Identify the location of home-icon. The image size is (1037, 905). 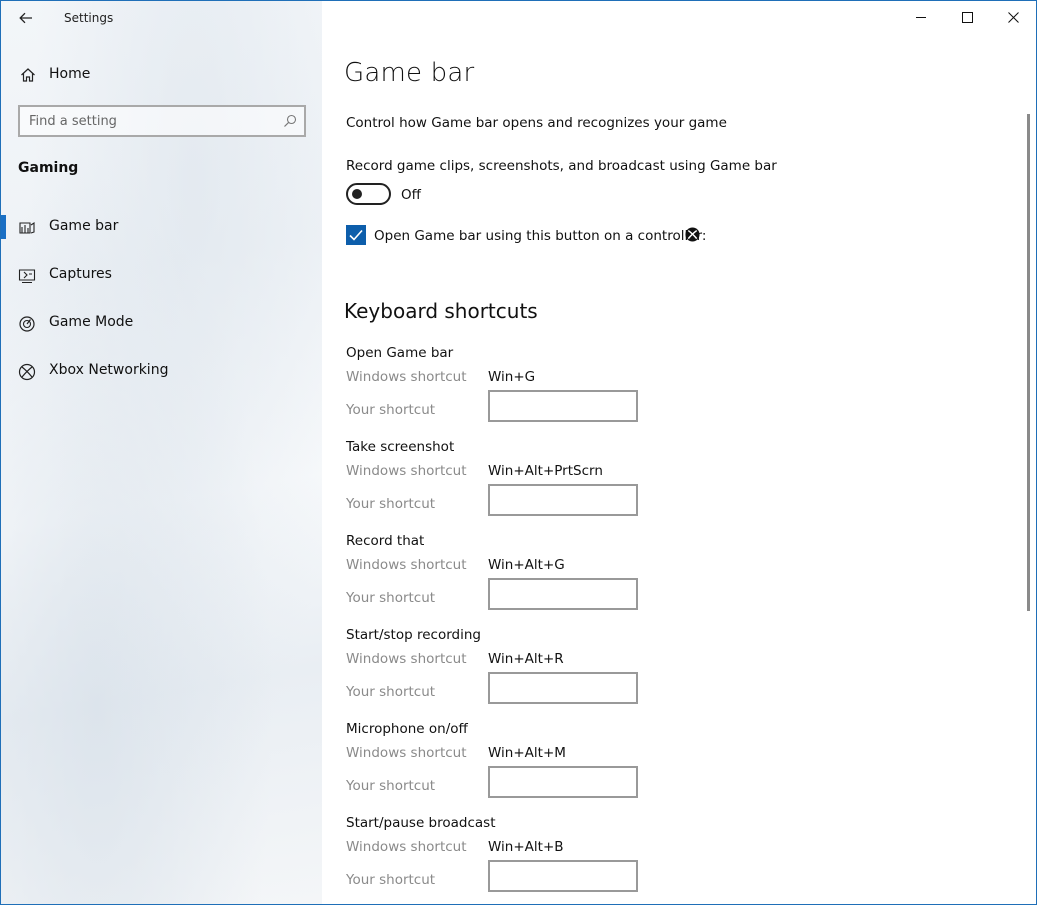
(28, 75).